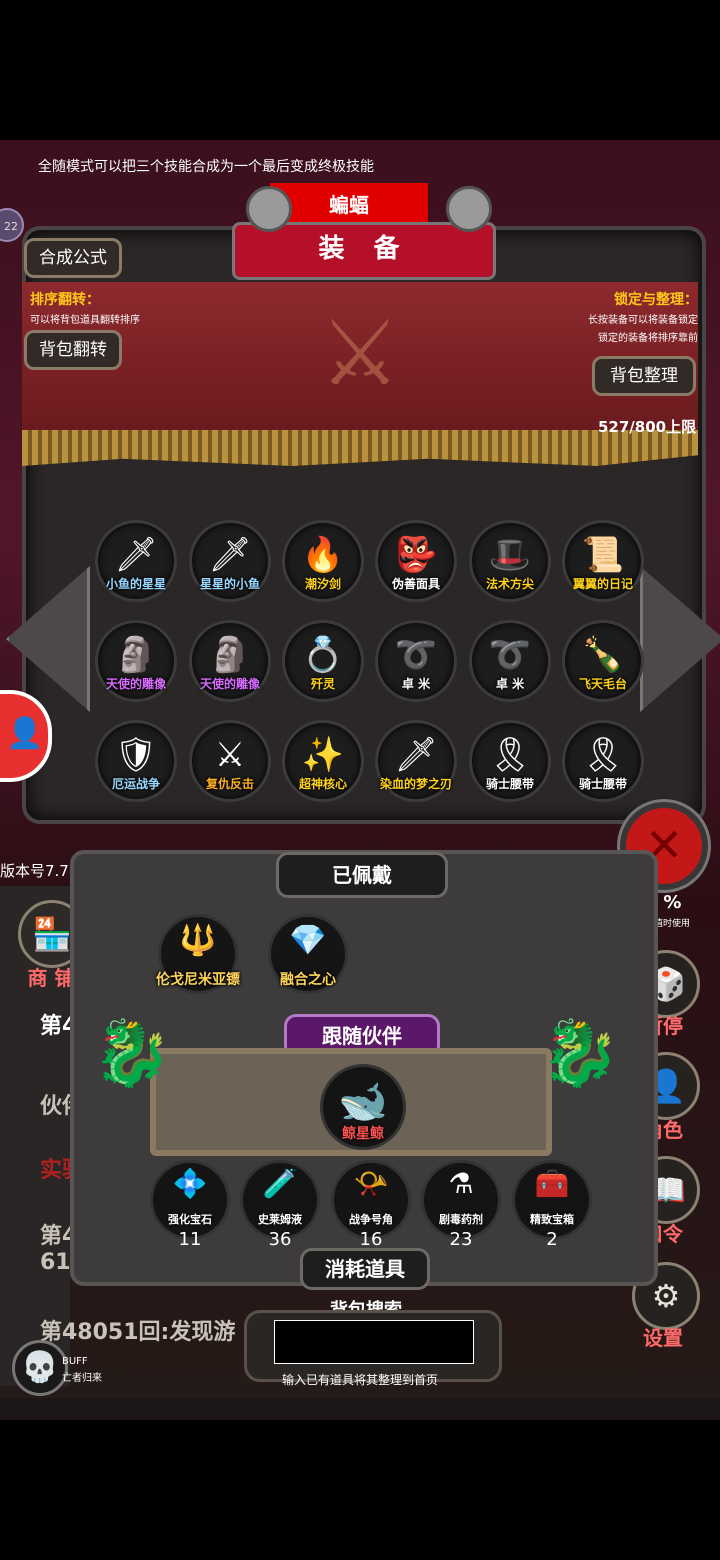 This screenshot has height=1560, width=720. I want to click on buff-skull: 💀, so click(40, 1368).